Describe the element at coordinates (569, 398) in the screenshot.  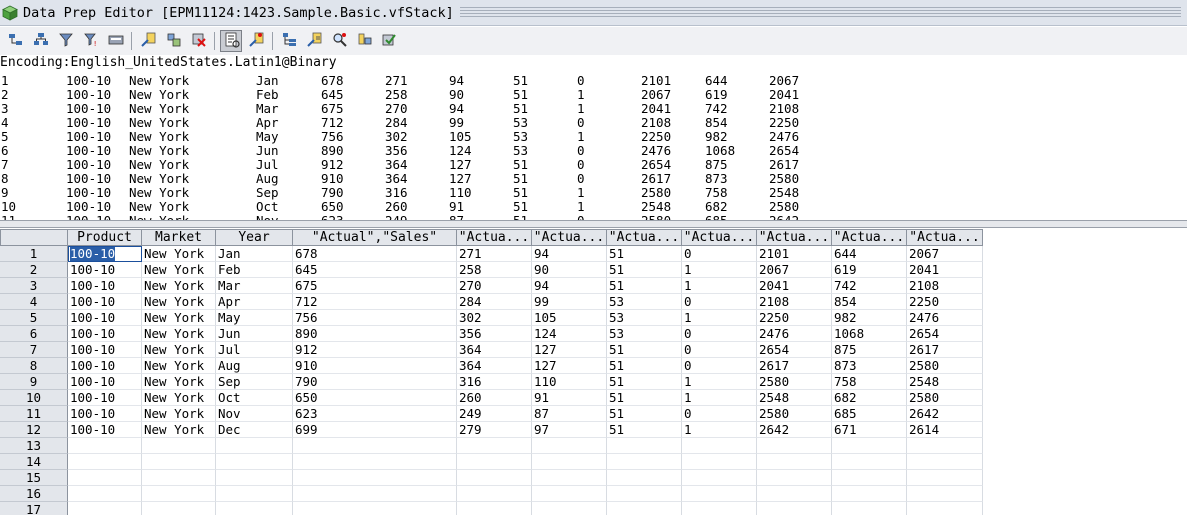
I see `grid-cell: 91` at that location.